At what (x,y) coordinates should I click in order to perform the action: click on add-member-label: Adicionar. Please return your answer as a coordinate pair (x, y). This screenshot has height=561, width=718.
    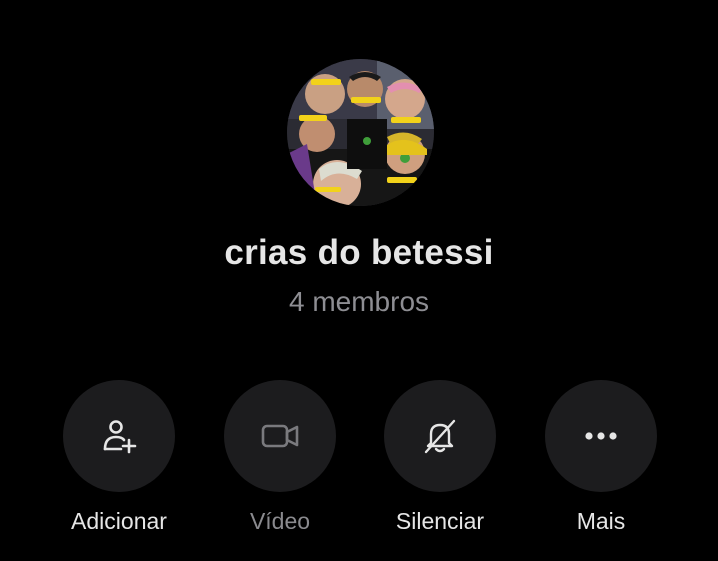
    Looking at the image, I should click on (119, 521).